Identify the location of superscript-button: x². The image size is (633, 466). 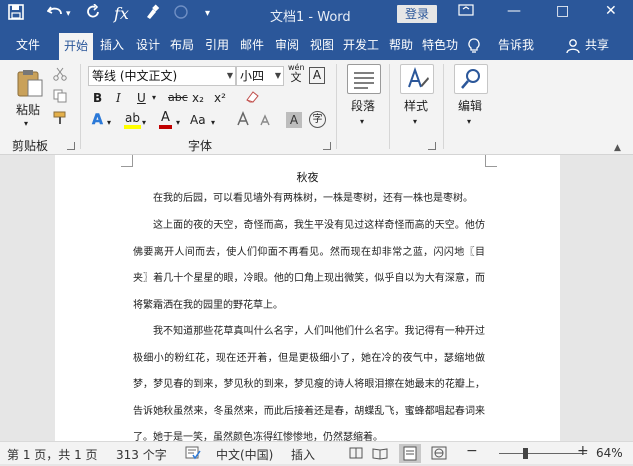
(220, 98).